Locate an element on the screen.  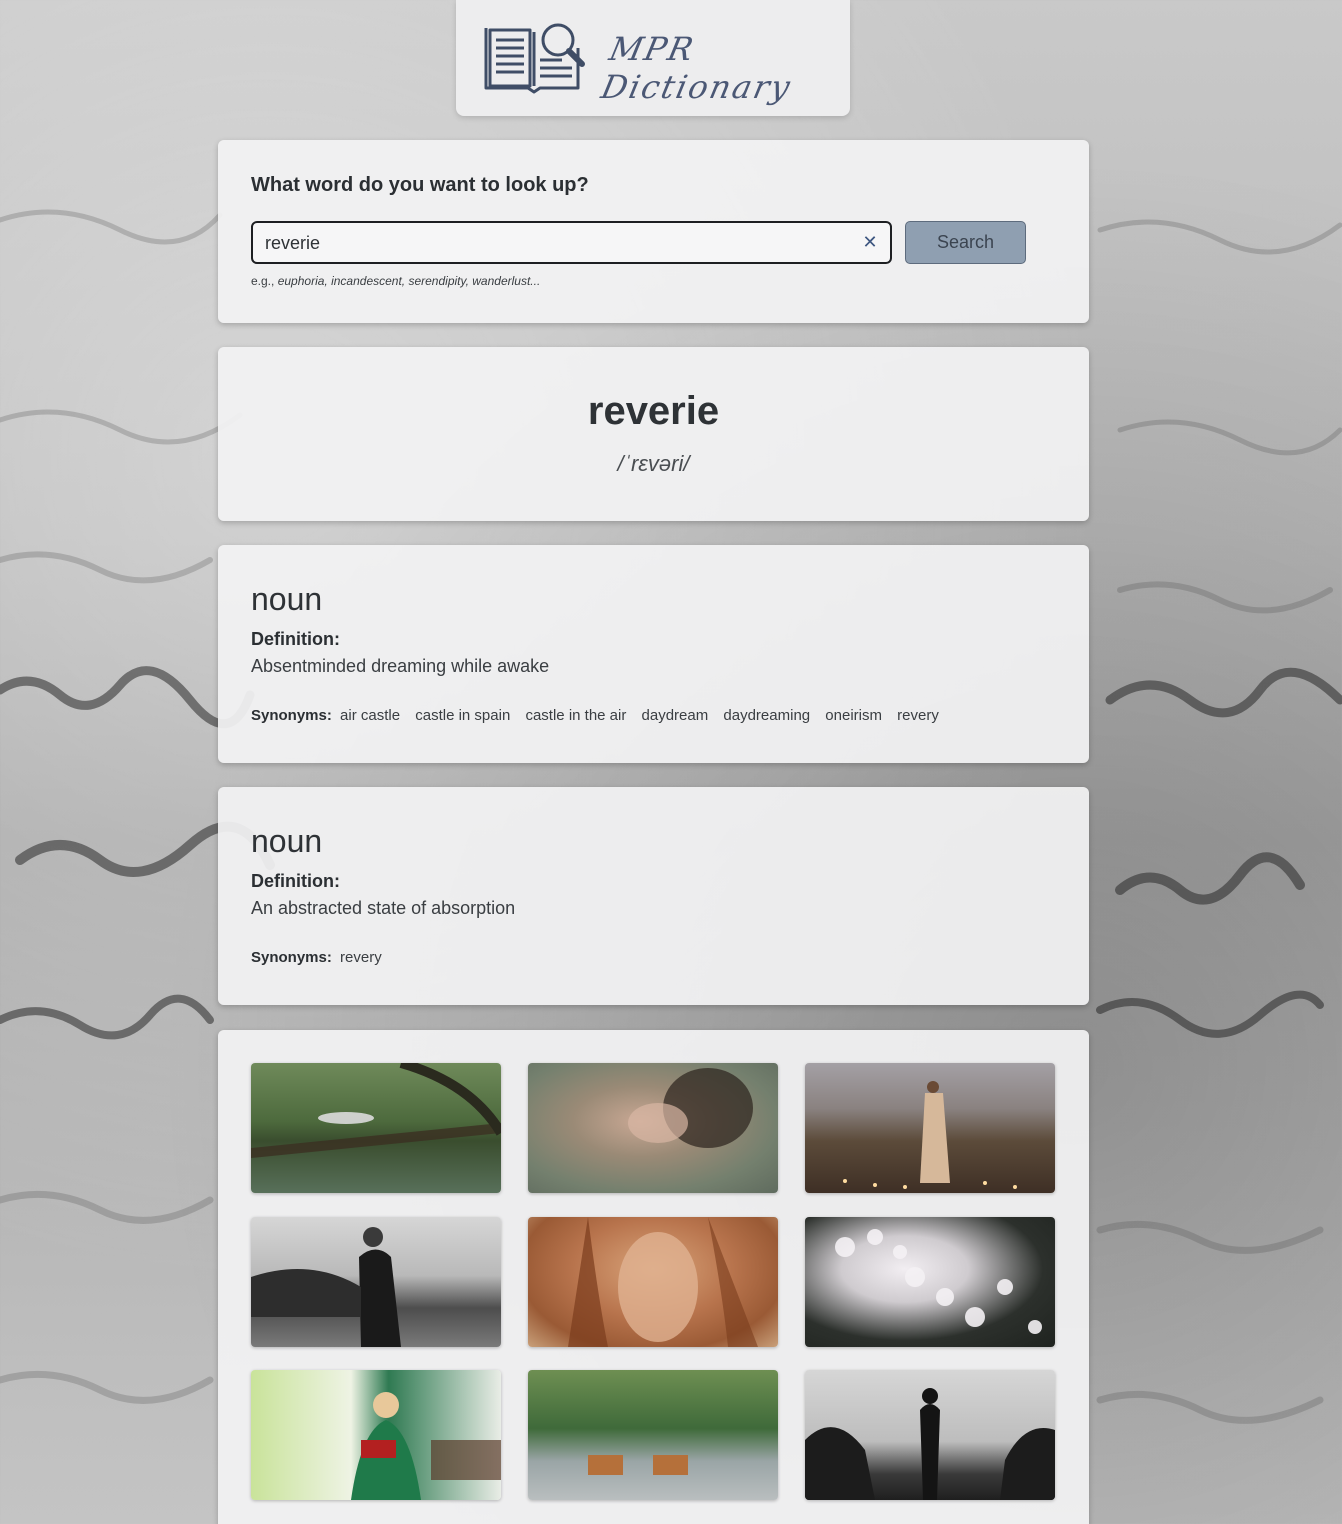
book-magnifier-icon is located at coordinates (534, 58).